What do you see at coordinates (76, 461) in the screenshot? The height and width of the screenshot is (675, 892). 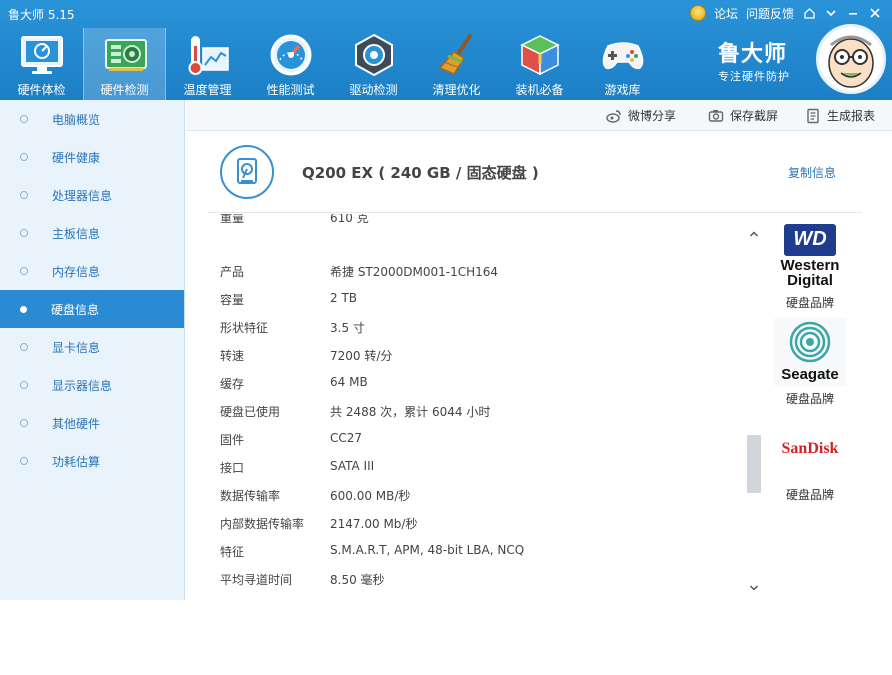 I see `sidebar-item-label: 功耗估算` at bounding box center [76, 461].